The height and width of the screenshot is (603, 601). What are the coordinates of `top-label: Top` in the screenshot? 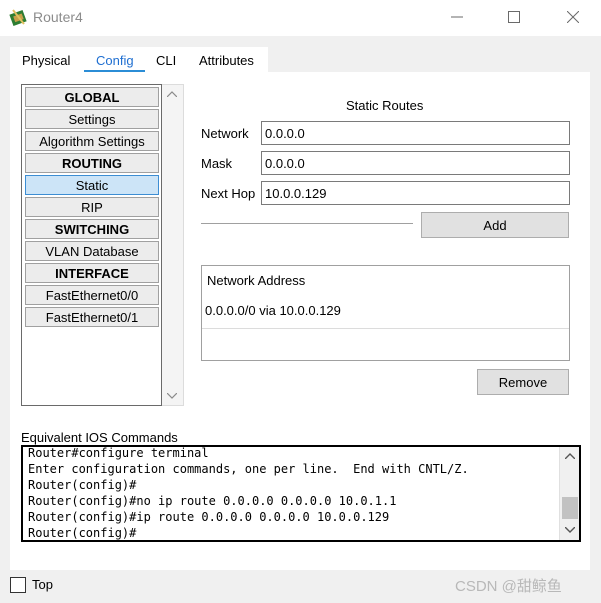 It's located at (42, 584).